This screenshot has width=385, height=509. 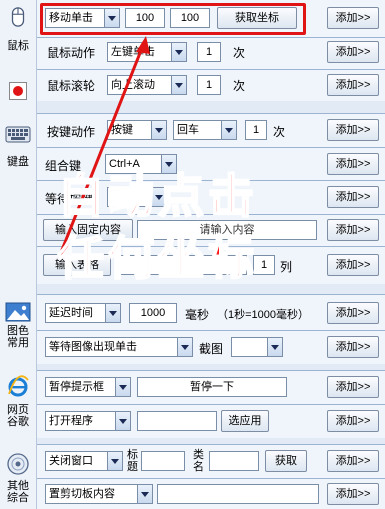 I want to click on column-unit: 列, so click(x=286, y=267).